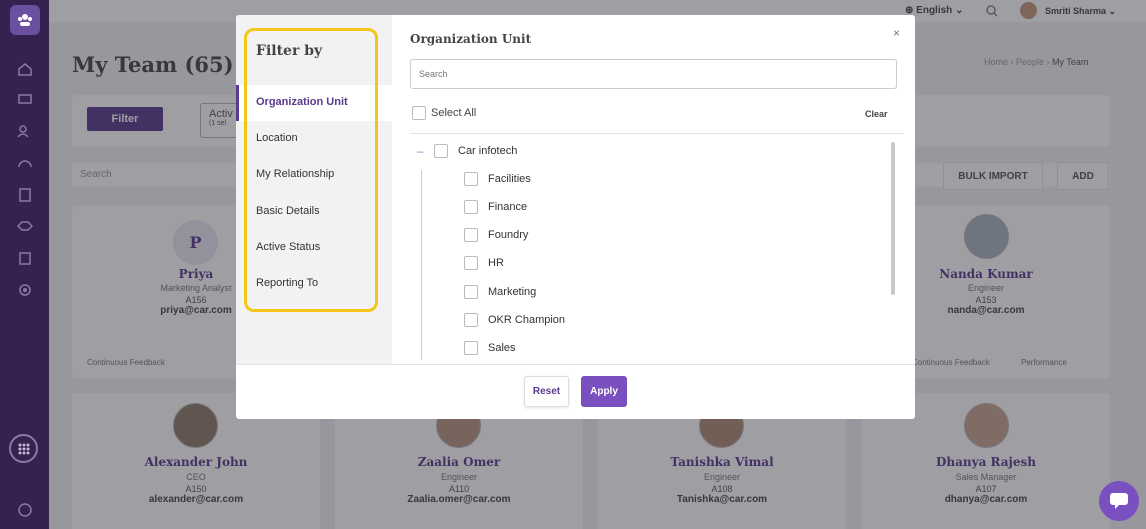 Image resolution: width=1146 pixels, height=529 pixels. I want to click on filter-category-organization-unit: Organization Unit, so click(314, 103).